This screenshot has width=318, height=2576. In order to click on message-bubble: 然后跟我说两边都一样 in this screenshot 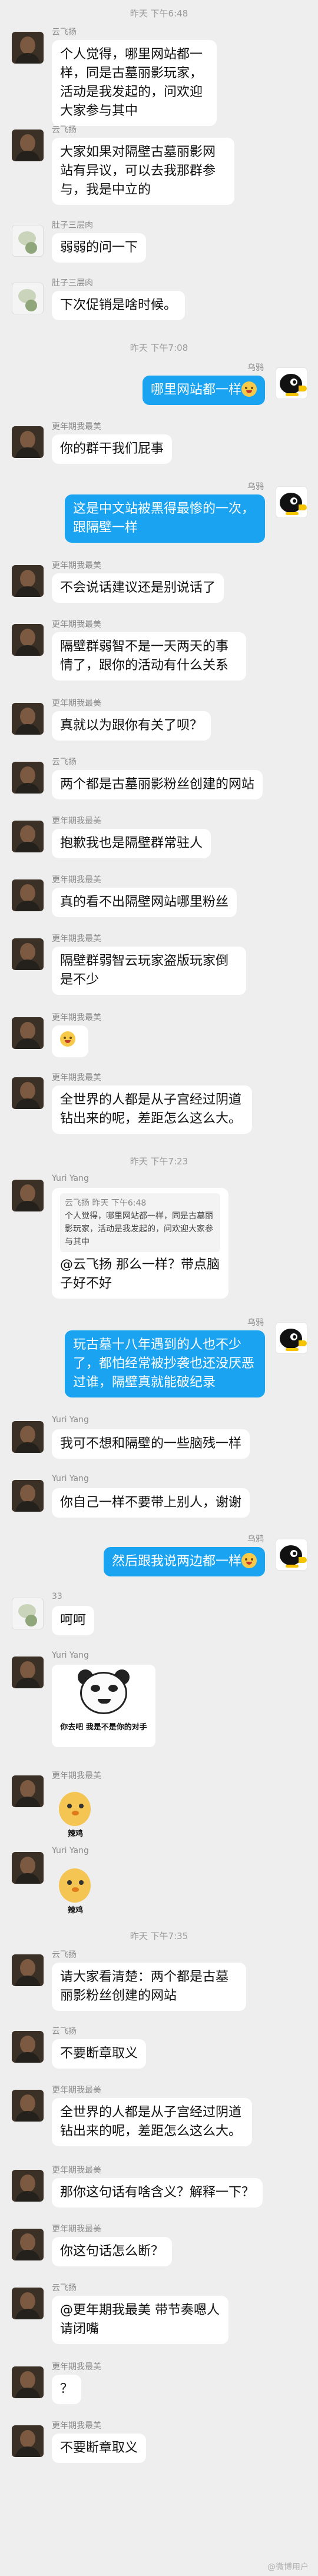, I will do `click(184, 1561)`.